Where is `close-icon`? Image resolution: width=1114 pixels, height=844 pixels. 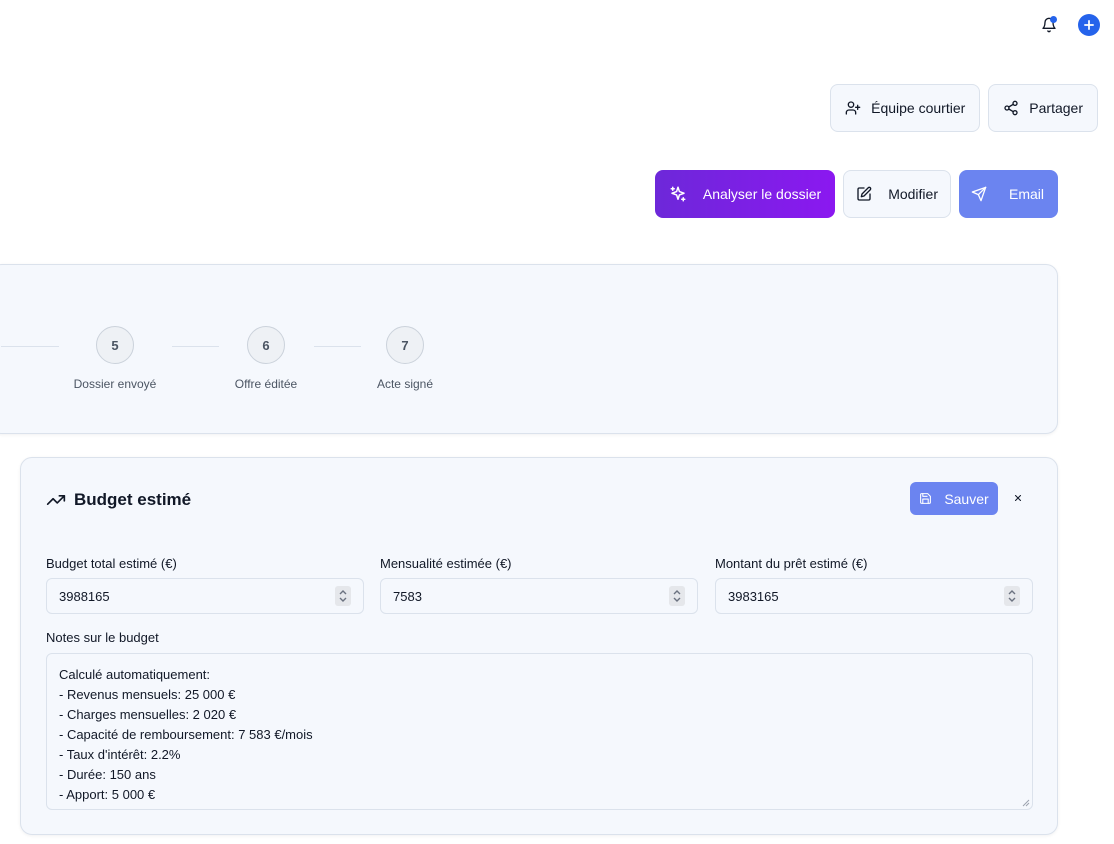
close-icon is located at coordinates (1018, 498).